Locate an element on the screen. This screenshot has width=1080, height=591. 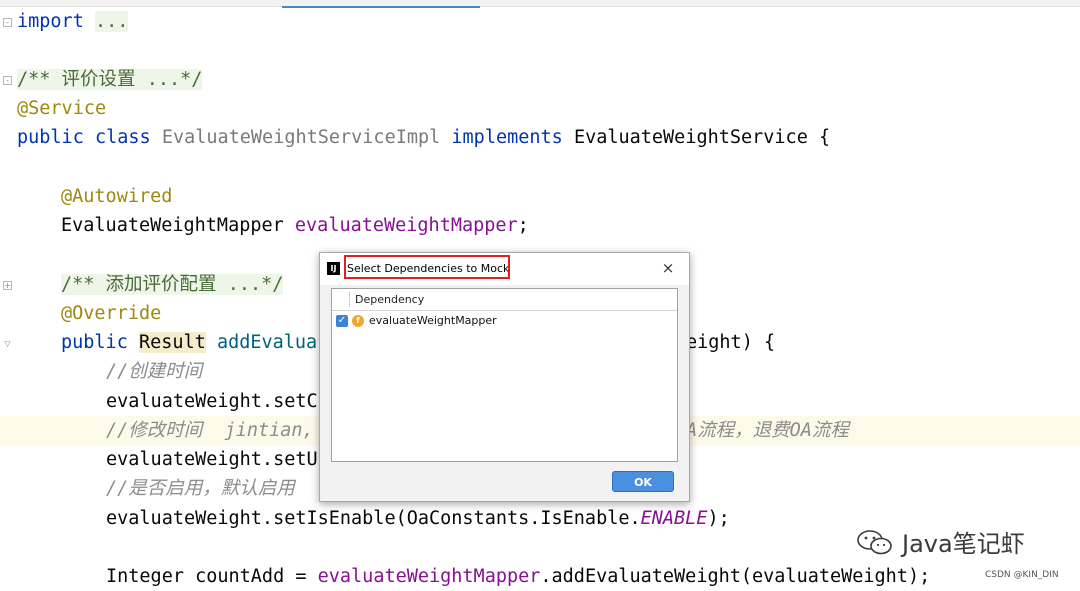
code-line-tail: A流程，退费OA流程 is located at coordinates (767, 431).